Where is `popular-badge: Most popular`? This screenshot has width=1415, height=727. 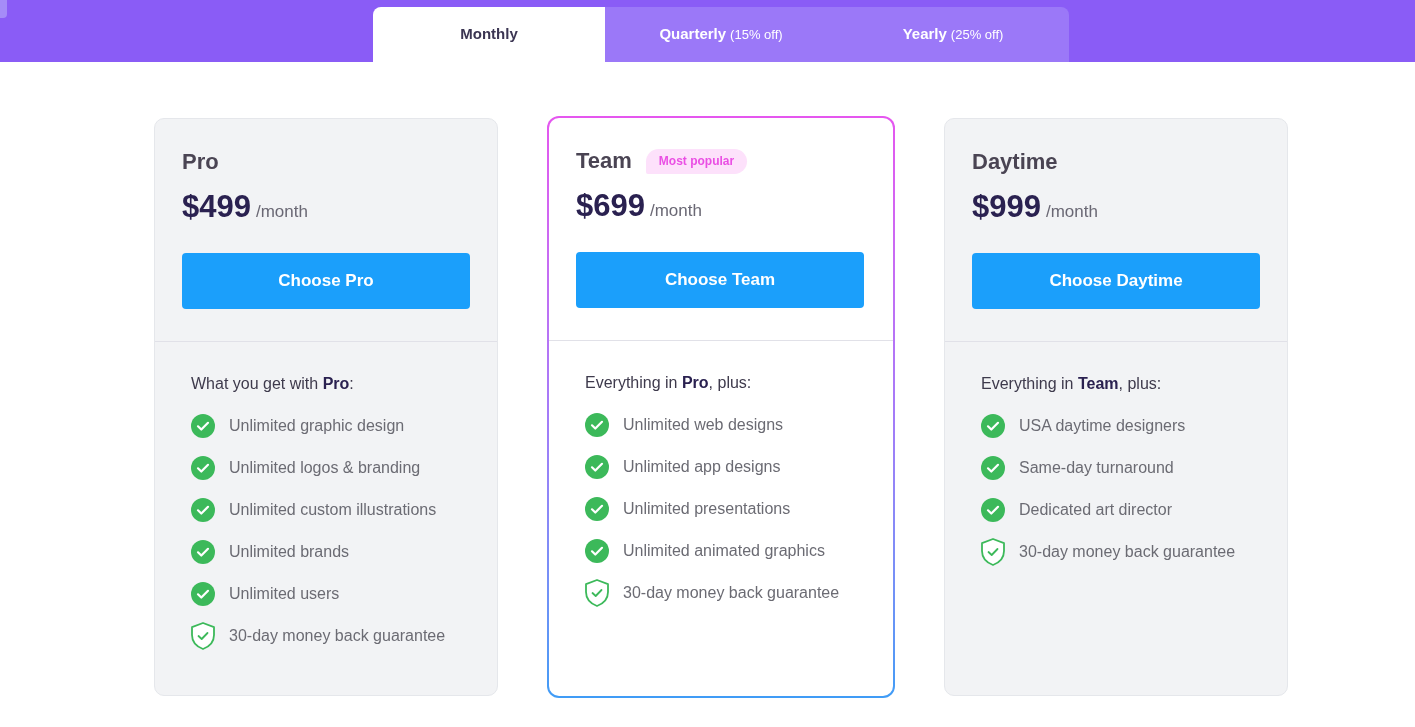 popular-badge: Most popular is located at coordinates (696, 161).